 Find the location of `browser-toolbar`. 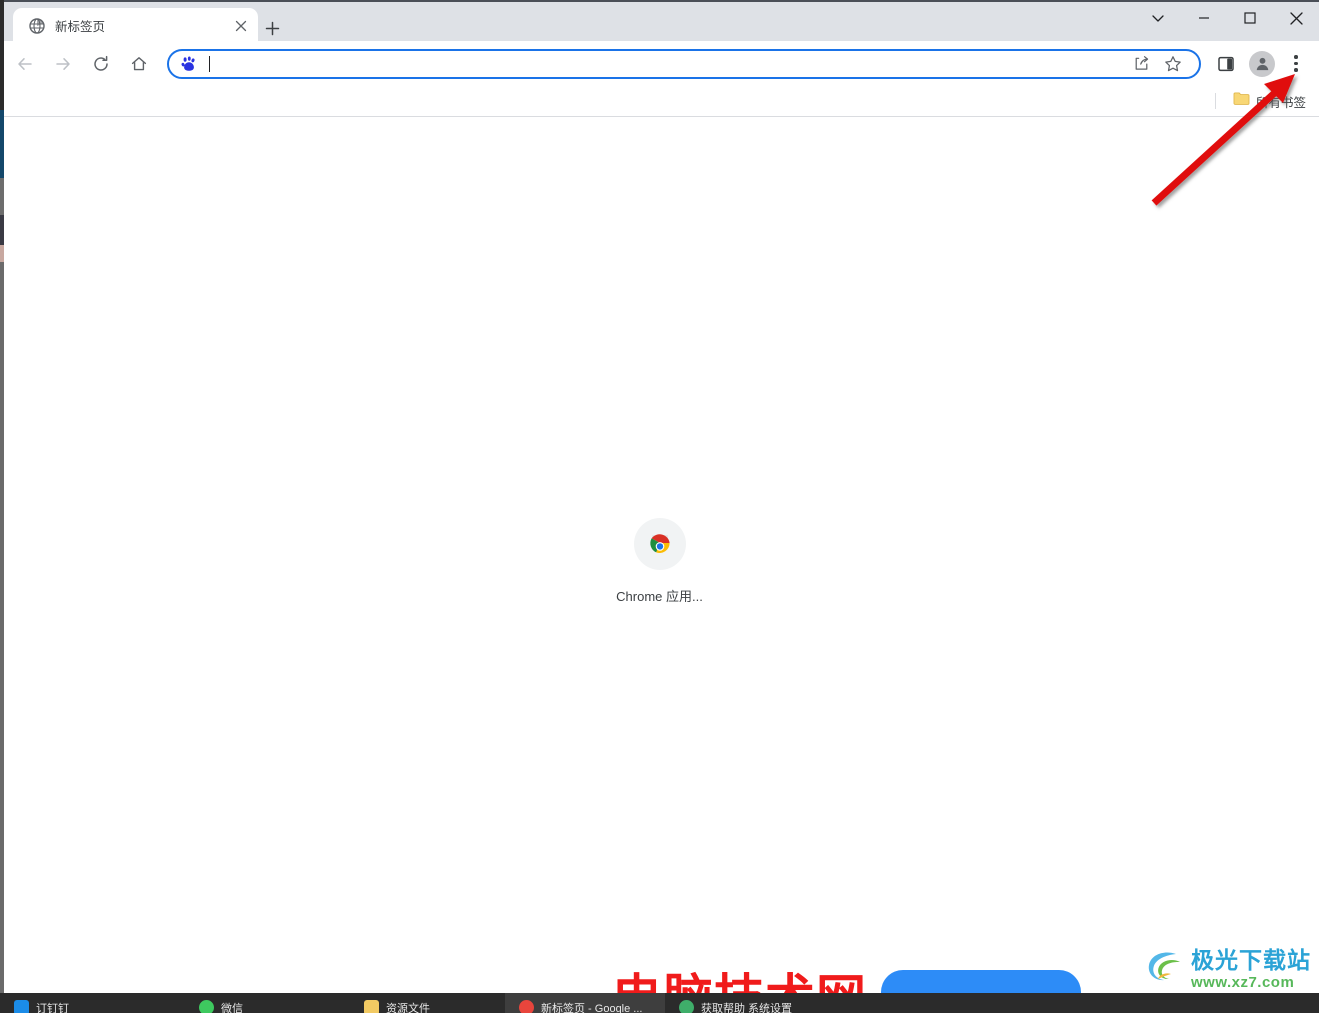

browser-toolbar is located at coordinates (659, 63).